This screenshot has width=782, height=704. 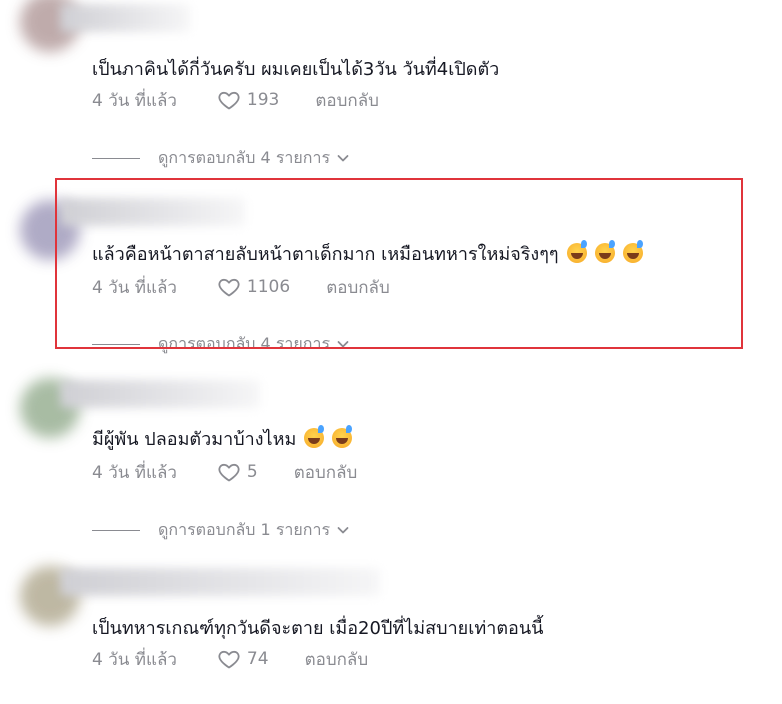 I want to click on like-count: 193, so click(x=263, y=100).